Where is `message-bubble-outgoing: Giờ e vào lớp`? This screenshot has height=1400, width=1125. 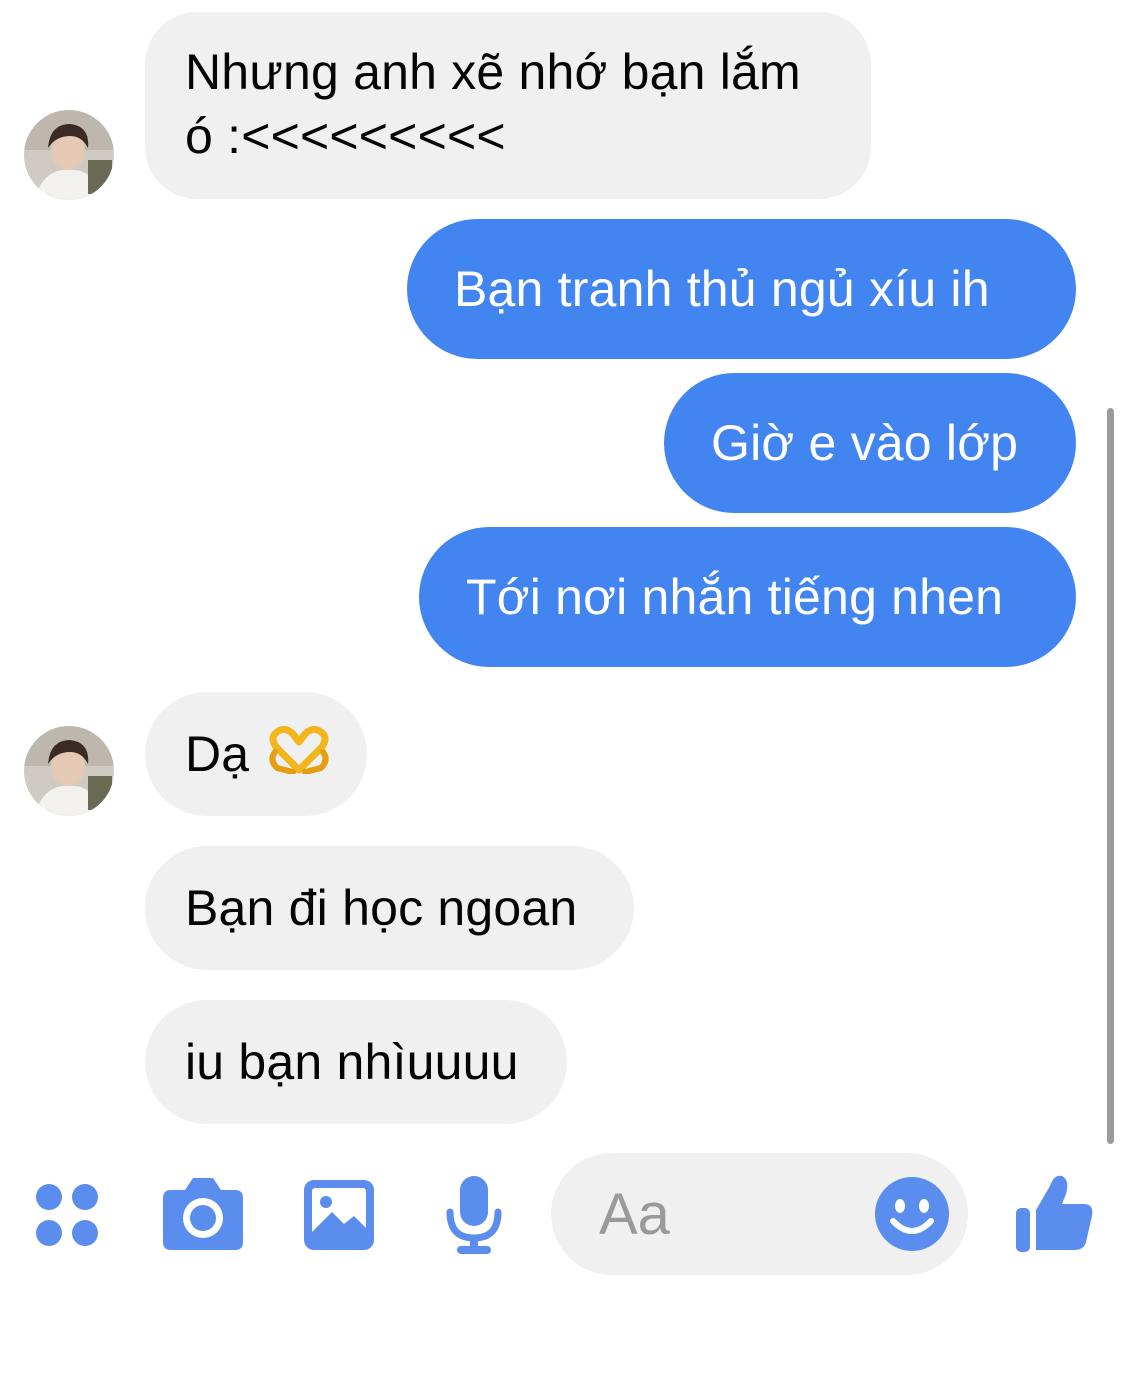 message-bubble-outgoing: Giờ e vào lớp is located at coordinates (870, 443).